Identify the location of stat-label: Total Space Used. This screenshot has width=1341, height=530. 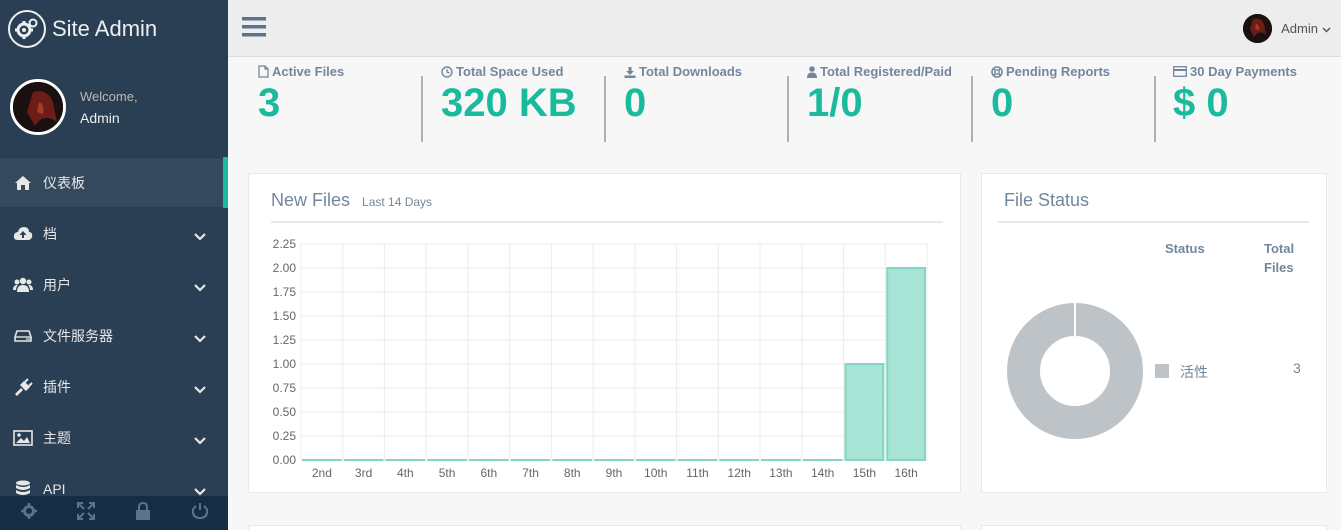
(510, 71).